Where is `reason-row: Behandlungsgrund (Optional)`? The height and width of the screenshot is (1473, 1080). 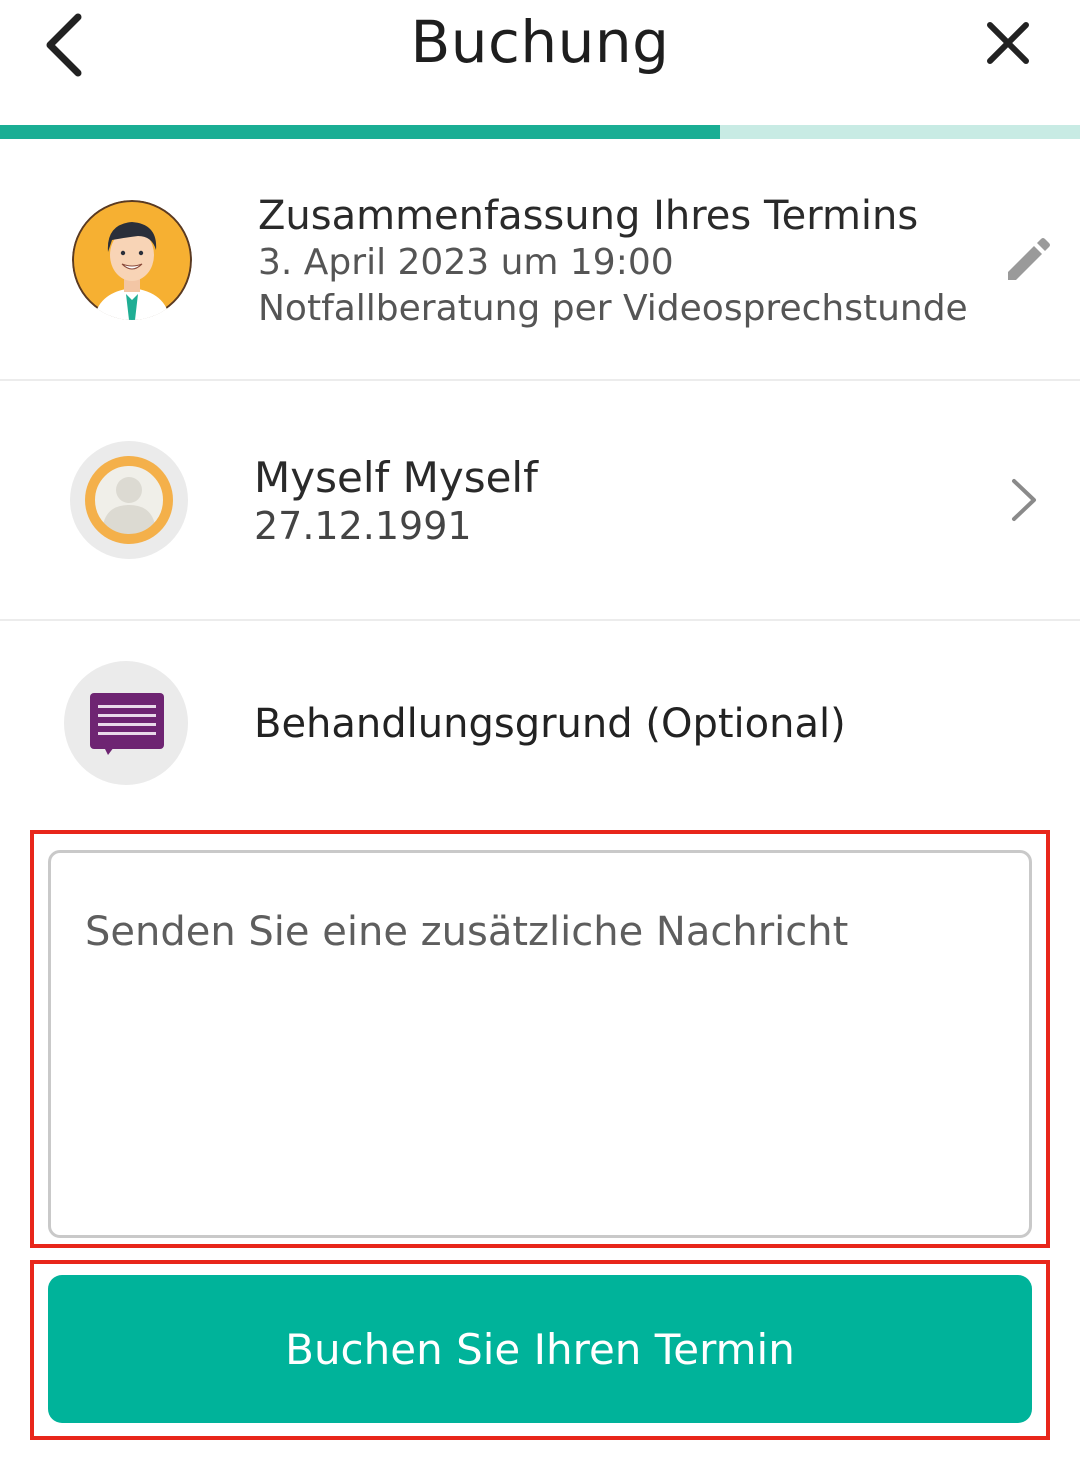 reason-row: Behandlungsgrund (Optional) is located at coordinates (540, 721).